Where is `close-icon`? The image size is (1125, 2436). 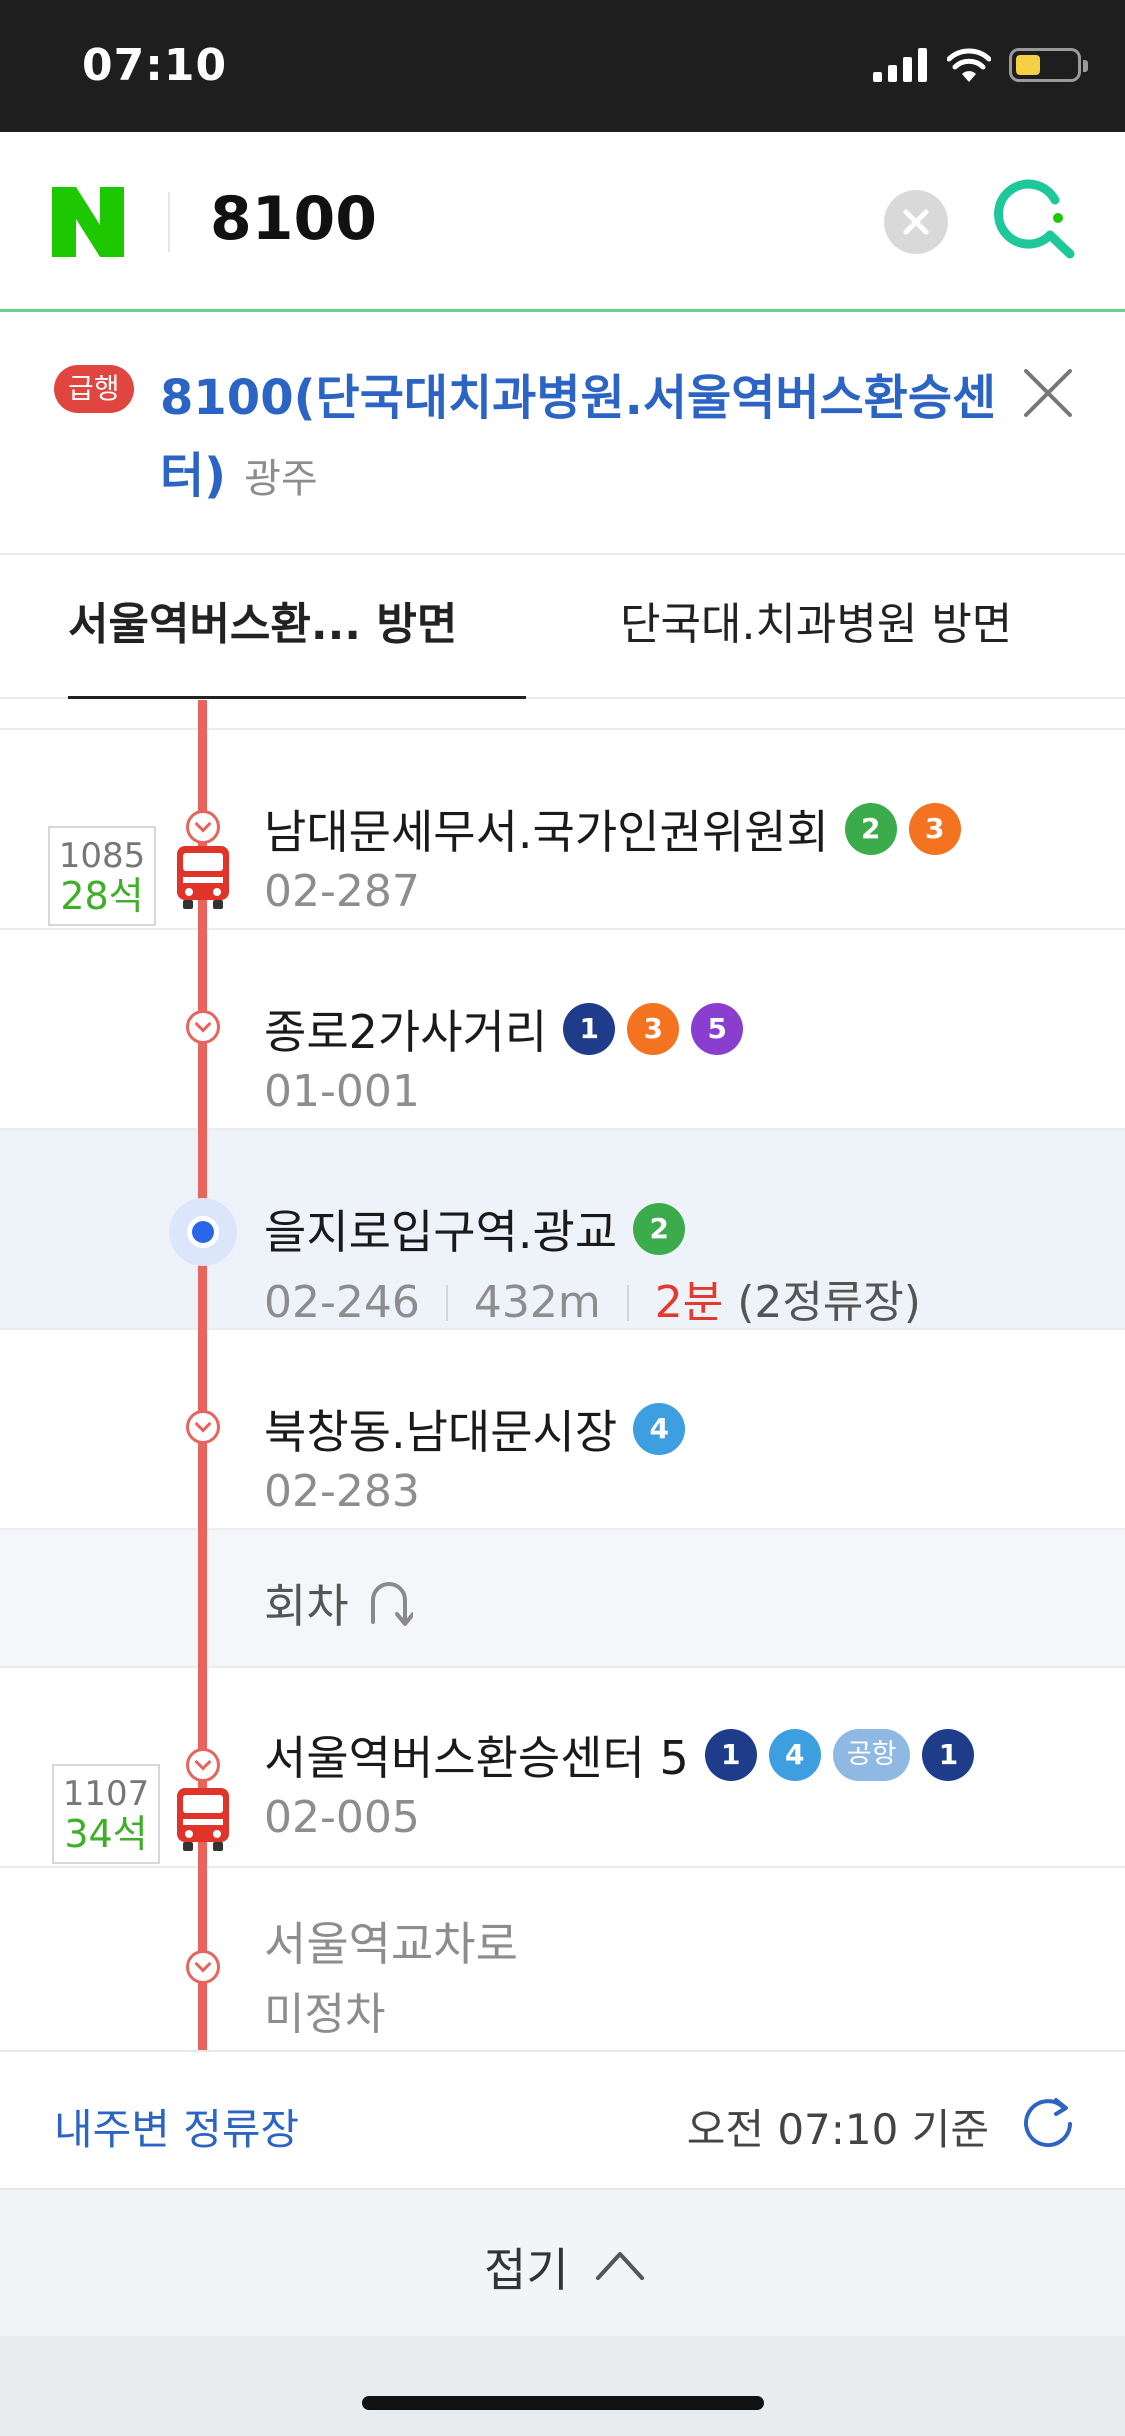 close-icon is located at coordinates (1048, 393).